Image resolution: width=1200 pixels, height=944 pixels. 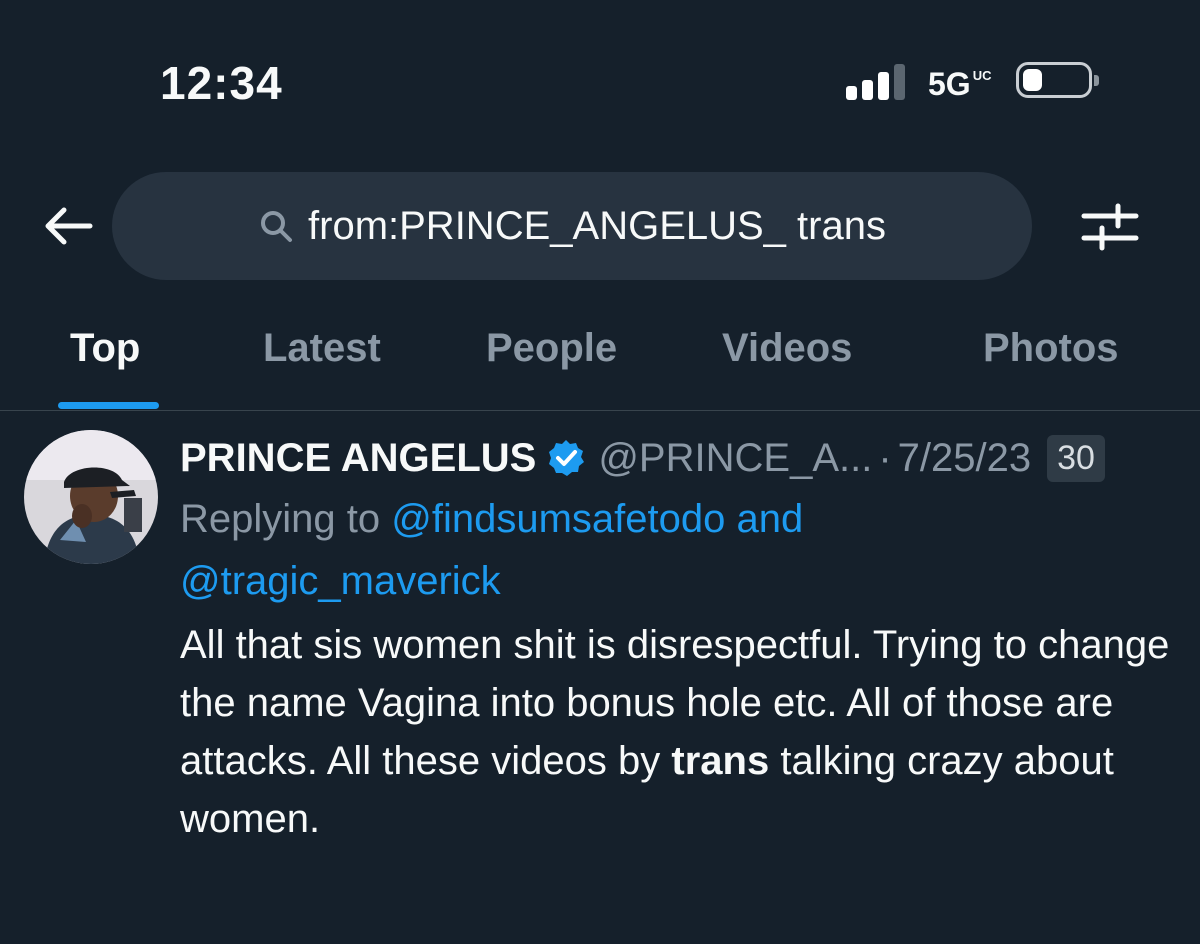 What do you see at coordinates (567, 458) in the screenshot?
I see `verified-badge-icon` at bounding box center [567, 458].